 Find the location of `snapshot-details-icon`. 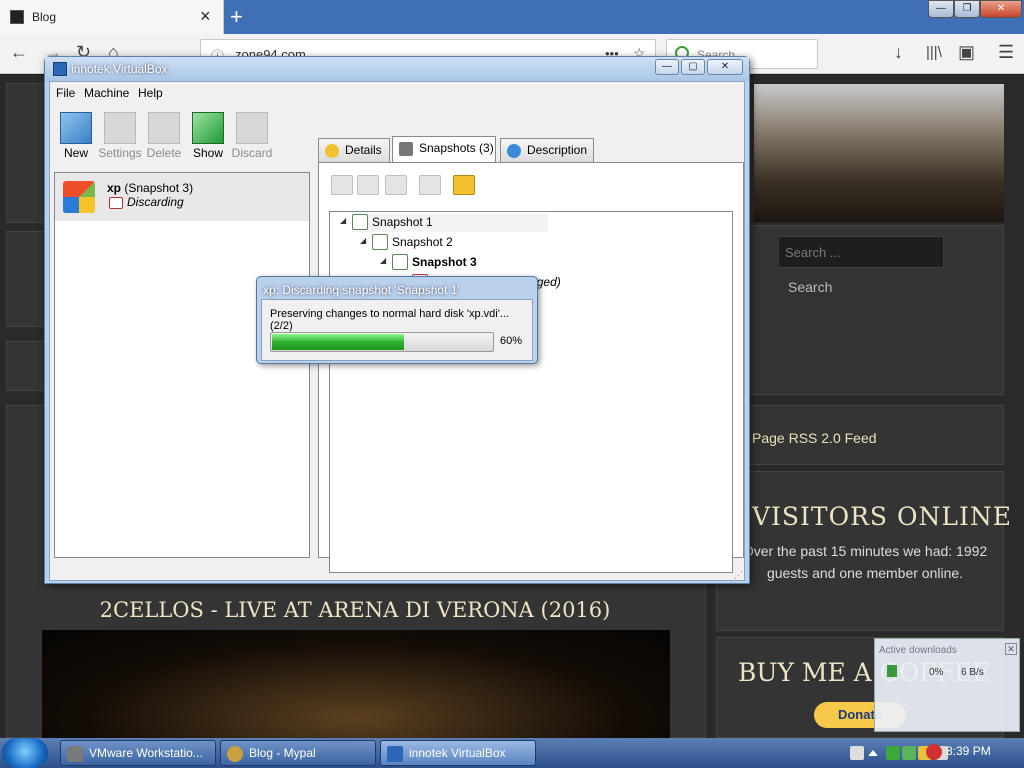

snapshot-details-icon is located at coordinates (464, 185).